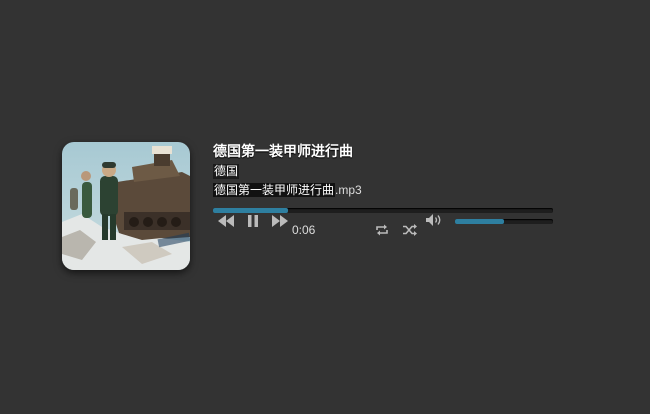 Image resolution: width=650 pixels, height=414 pixels. I want to click on shuffle-button, so click(410, 230).